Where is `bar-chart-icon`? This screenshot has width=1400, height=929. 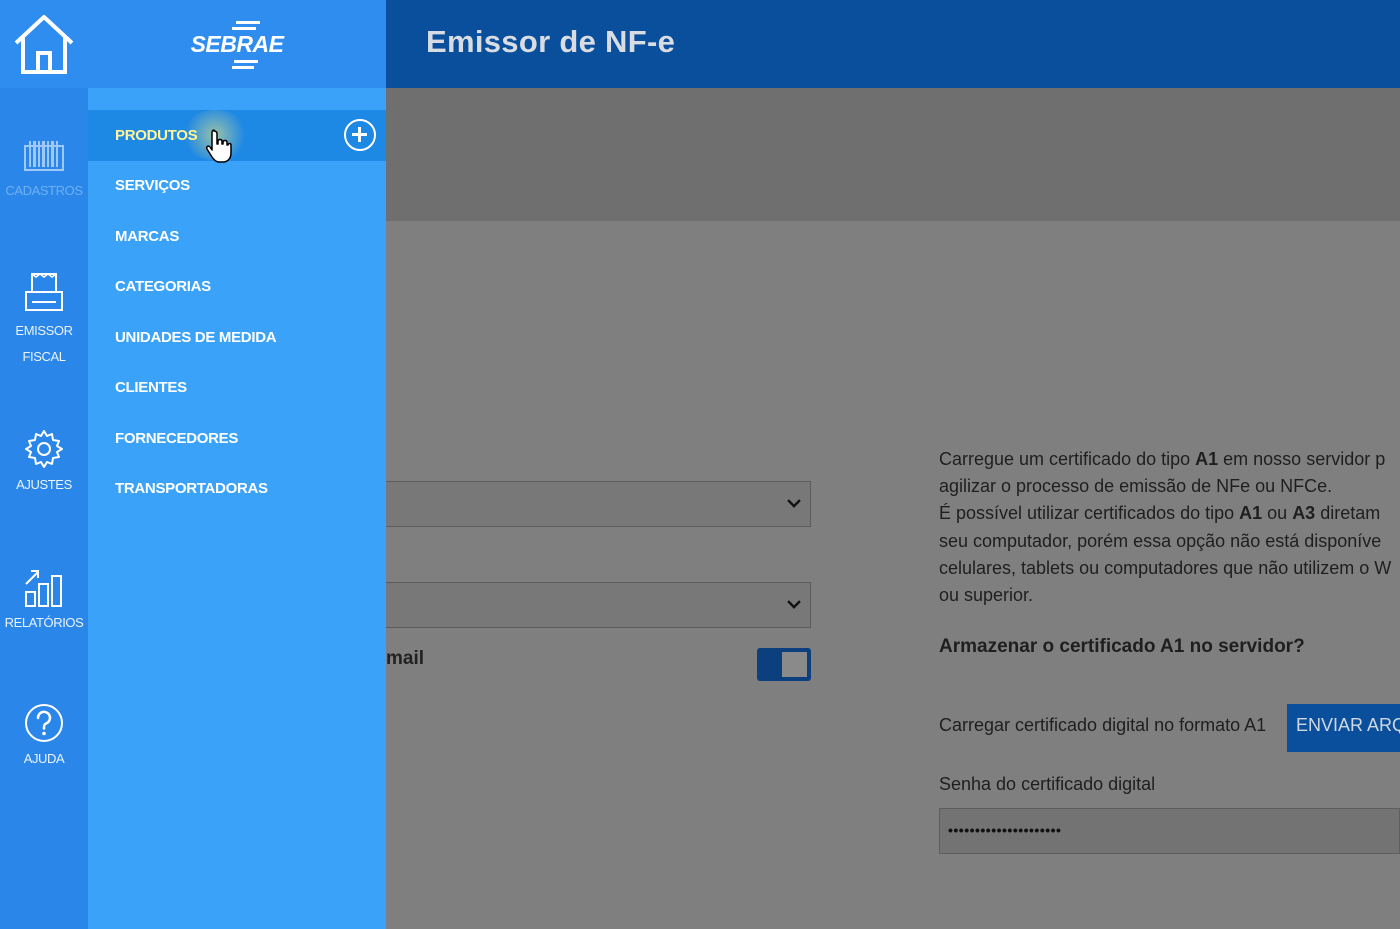 bar-chart-icon is located at coordinates (43, 588).